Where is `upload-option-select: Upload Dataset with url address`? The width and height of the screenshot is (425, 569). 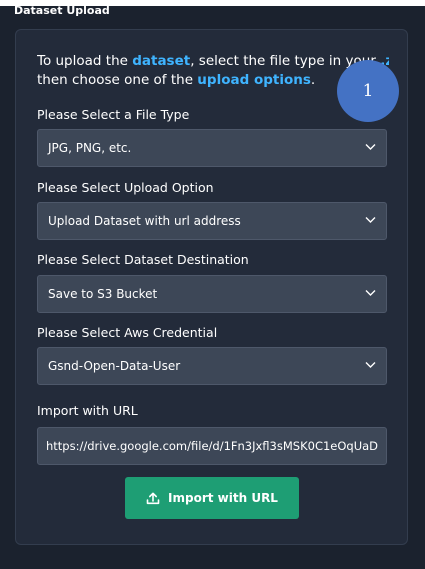
upload-option-select: Upload Dataset with url address is located at coordinates (212, 221).